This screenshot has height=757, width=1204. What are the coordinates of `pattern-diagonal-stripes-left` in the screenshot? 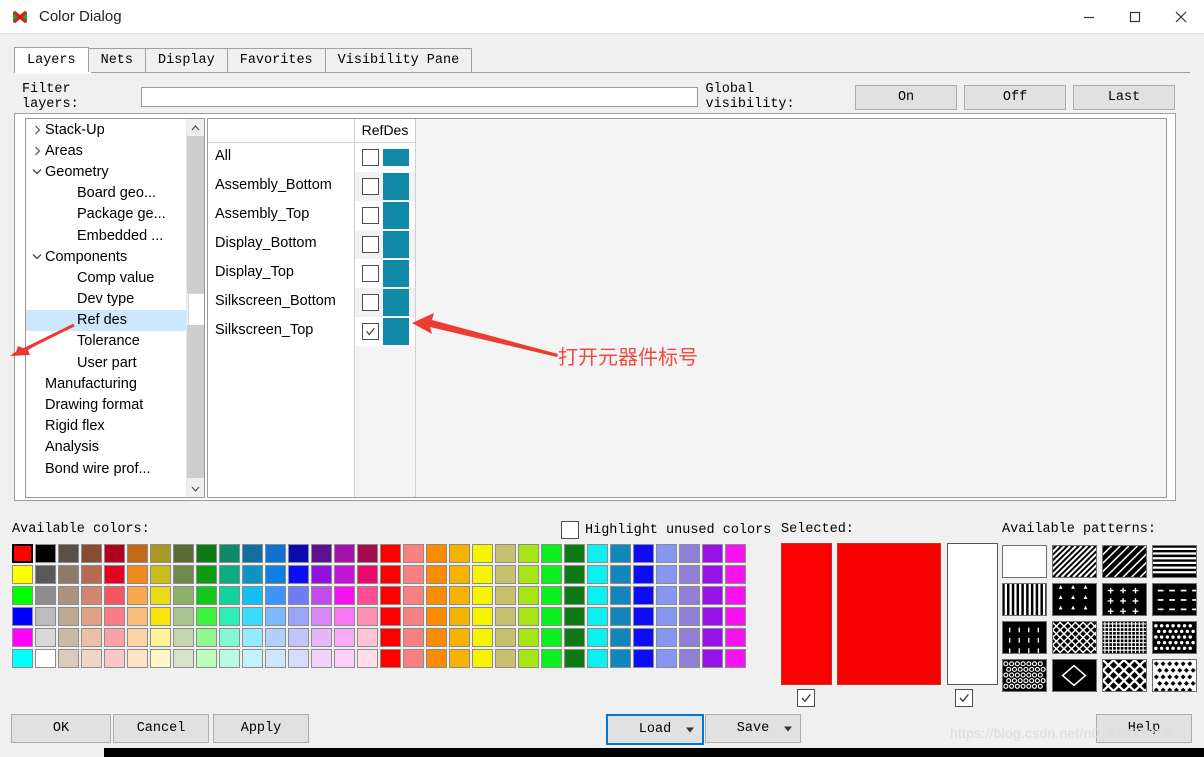 It's located at (1071, 561).